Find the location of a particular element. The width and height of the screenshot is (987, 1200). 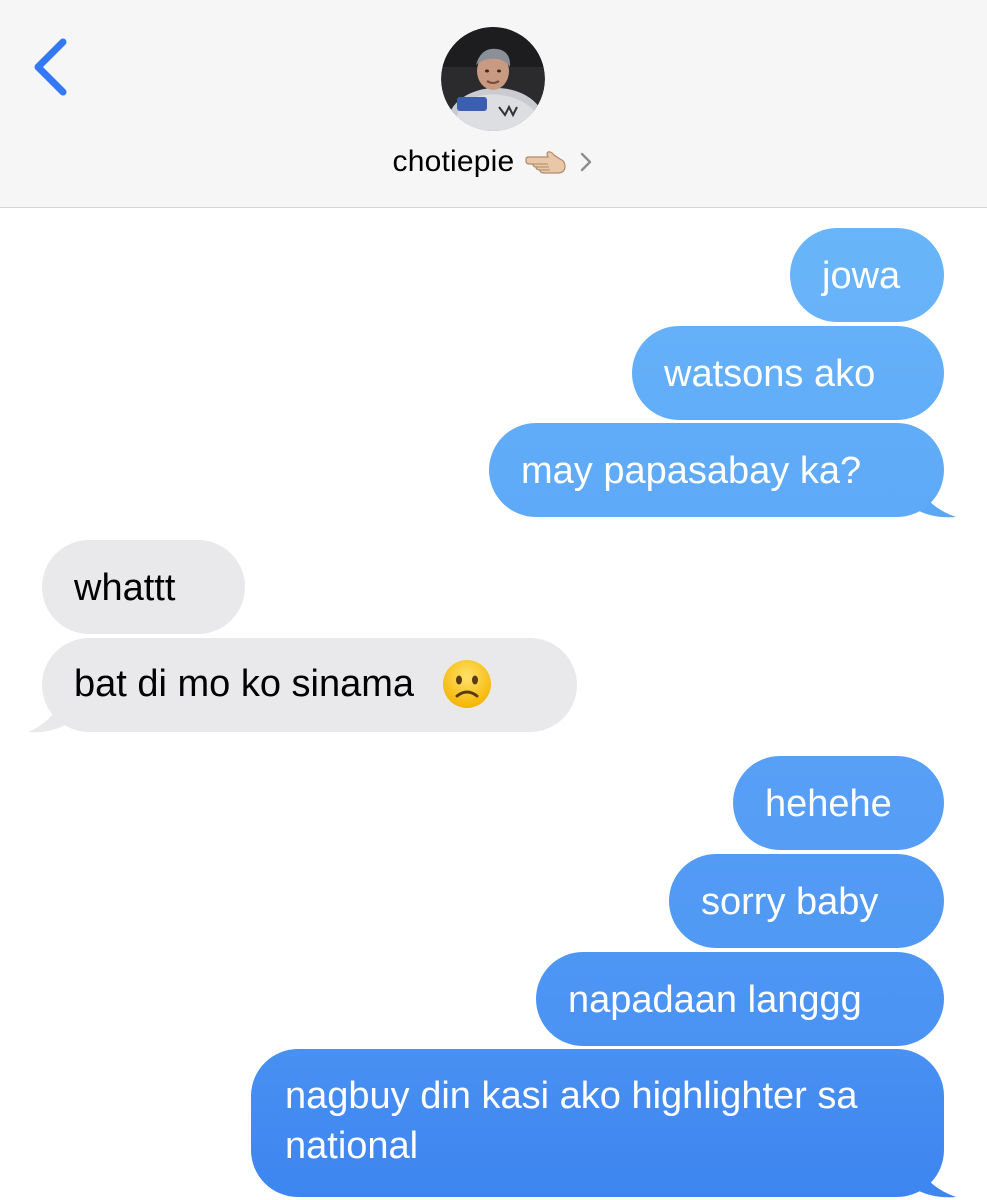

sent-message-bubble: sorry baby is located at coordinates (806, 901).